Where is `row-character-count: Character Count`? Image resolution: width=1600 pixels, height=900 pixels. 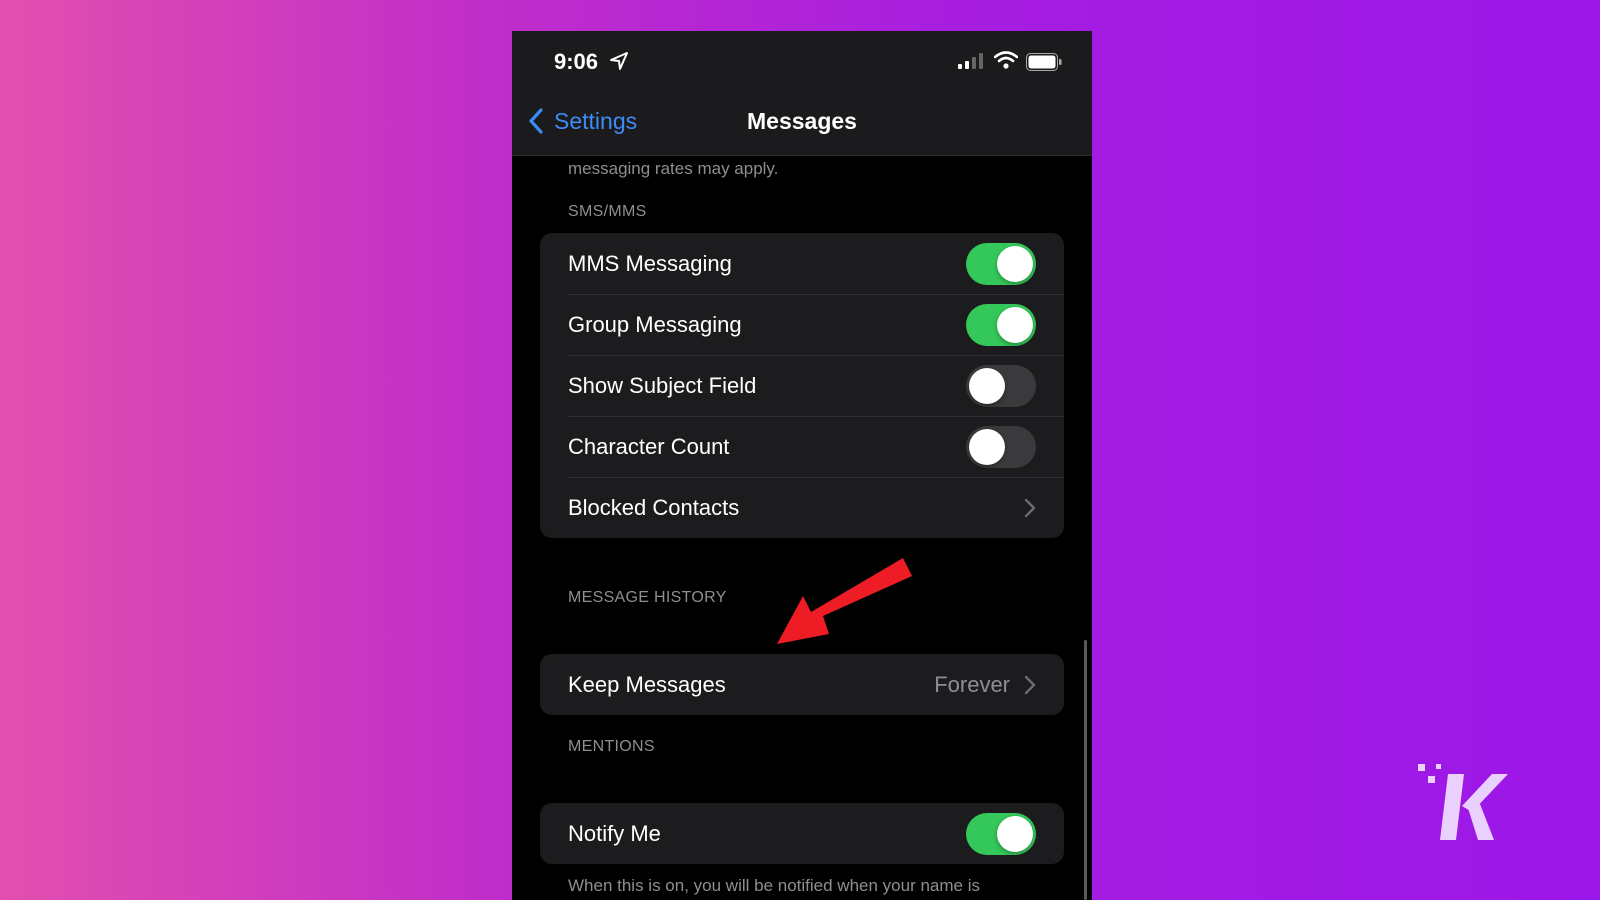 row-character-count: Character Count is located at coordinates (802, 446).